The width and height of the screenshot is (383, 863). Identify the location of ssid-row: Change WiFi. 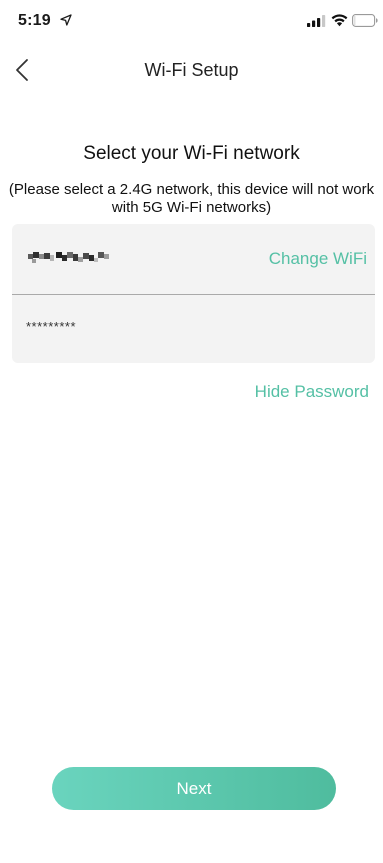
(193, 259).